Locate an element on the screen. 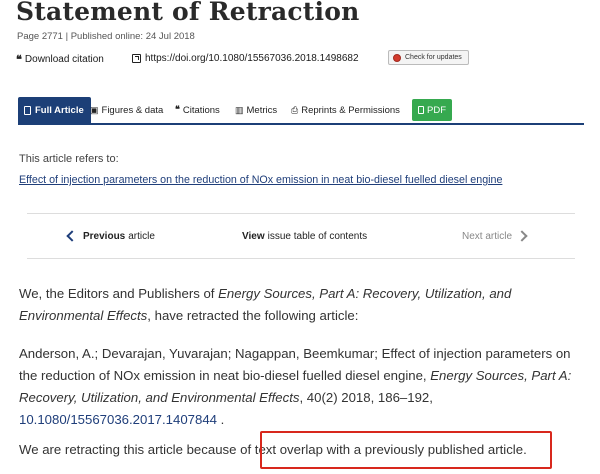 This screenshot has width=600, height=474. tab-metrics-label: Metrics is located at coordinates (262, 110).